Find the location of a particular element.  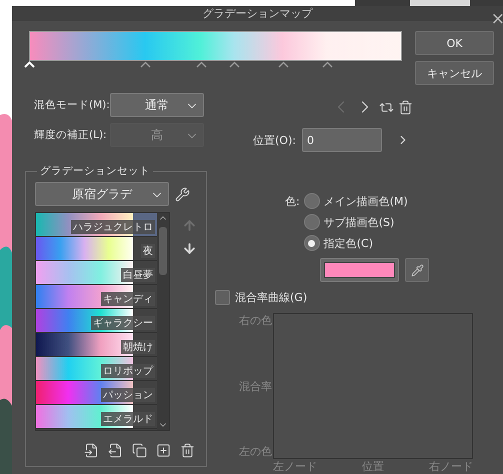

cancel-button: キャンセル is located at coordinates (454, 73).